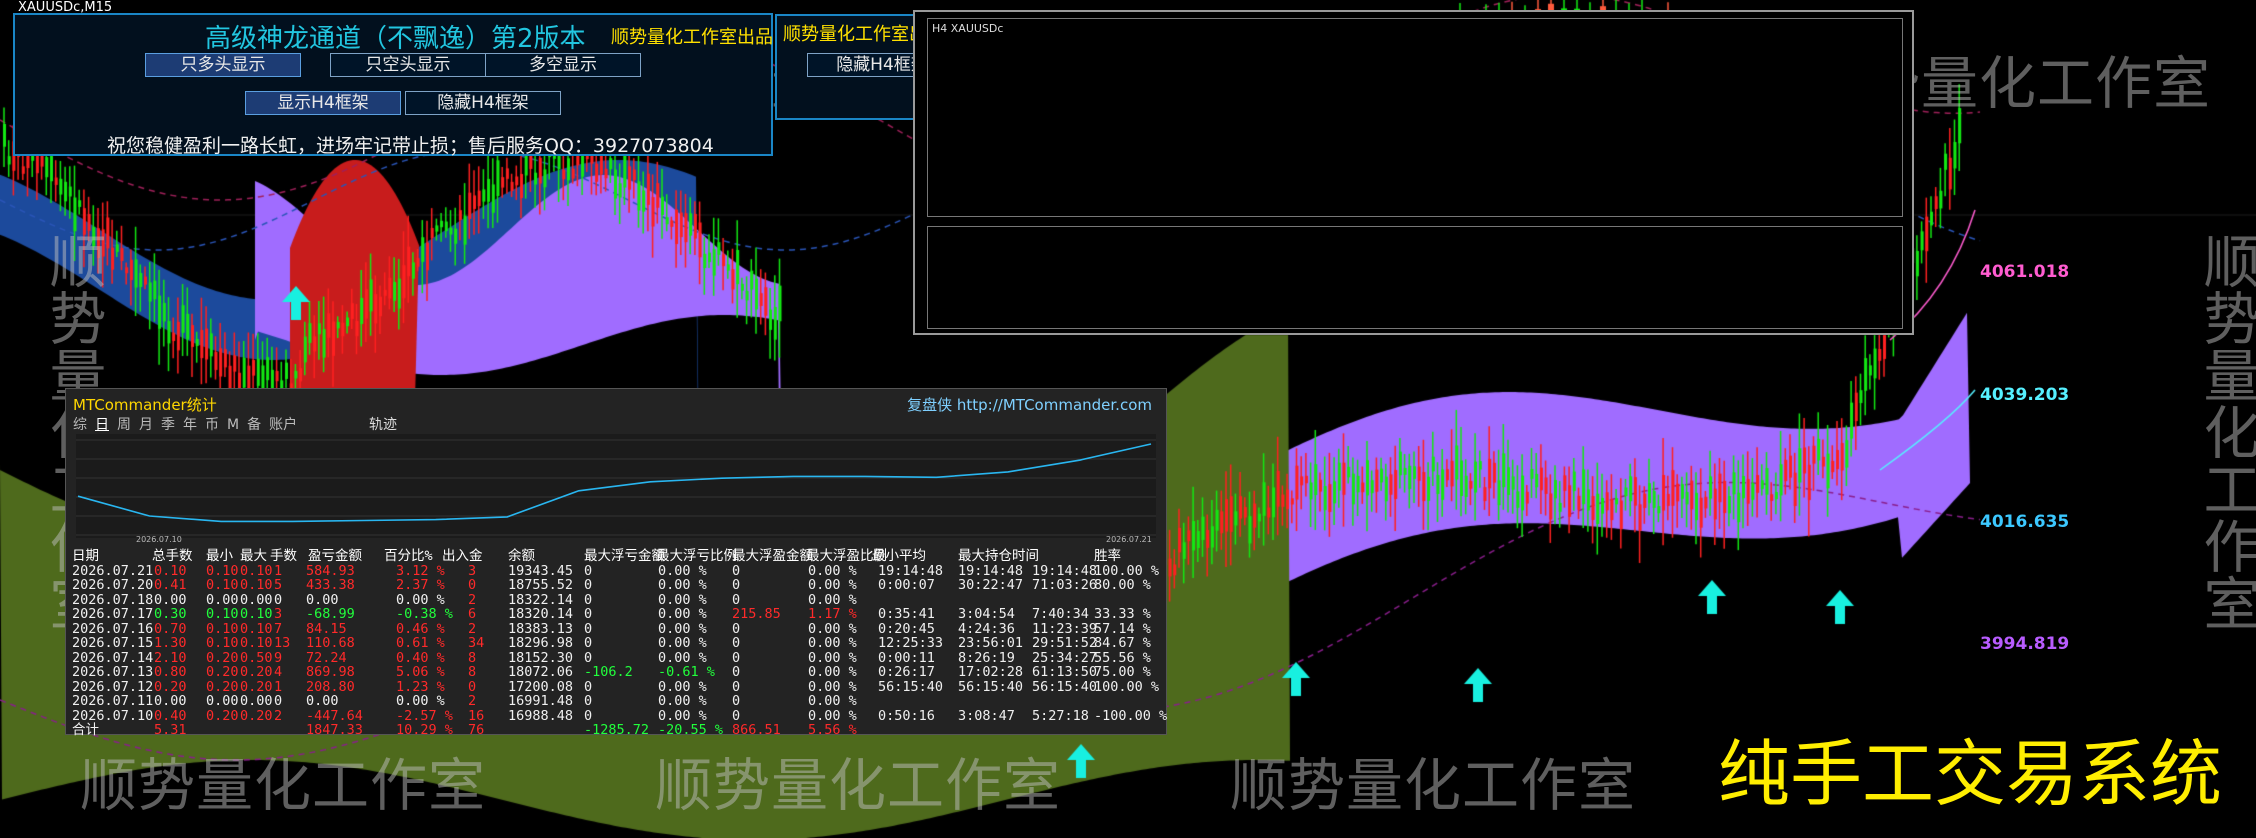 This screenshot has height=838, width=2256. I want to click on table-cell: 0.80, so click(170, 672).